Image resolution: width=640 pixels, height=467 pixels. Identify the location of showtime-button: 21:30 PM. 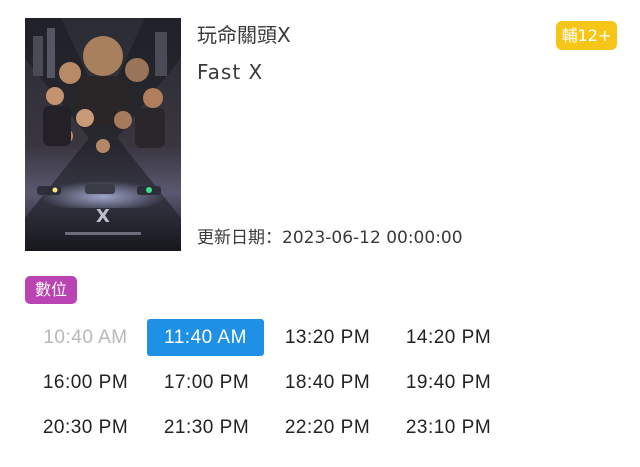
(206, 427).